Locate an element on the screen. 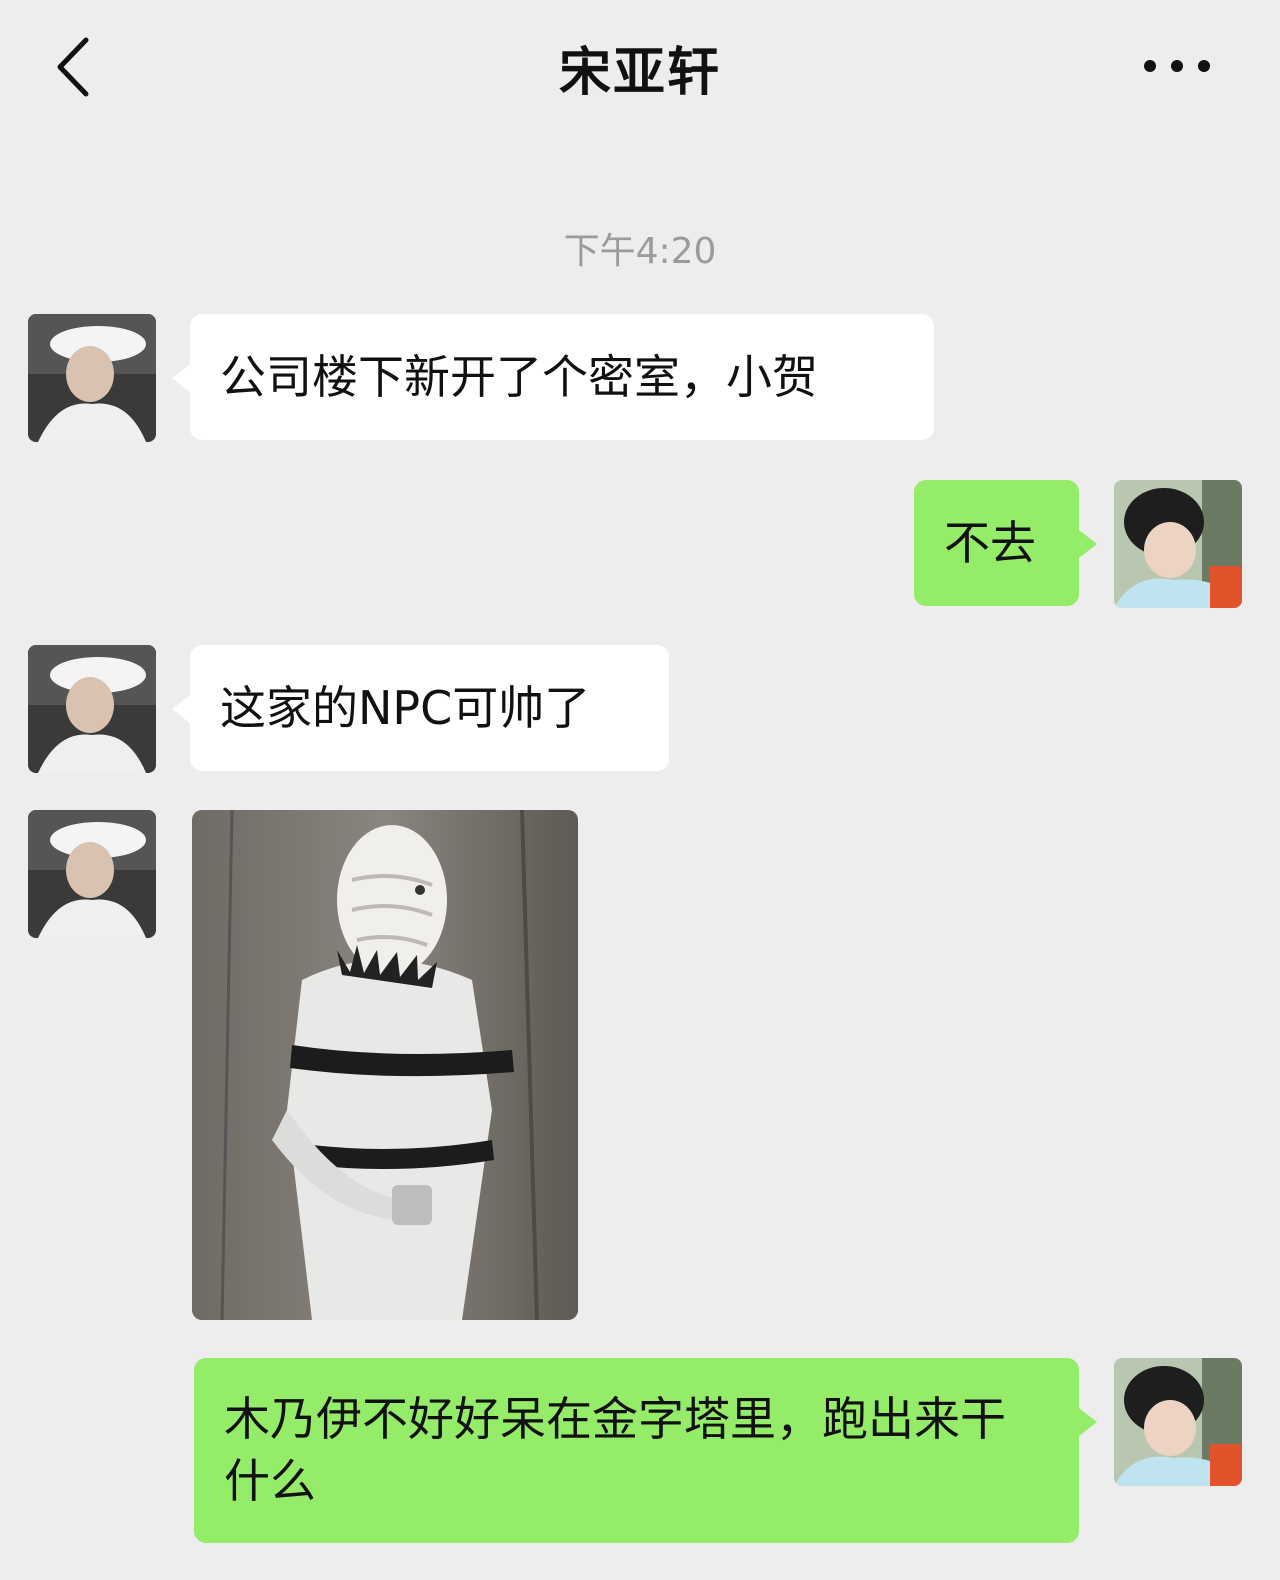 This screenshot has height=1580, width=1280. outgoing-message-bubble: 不去 is located at coordinates (1005, 543).